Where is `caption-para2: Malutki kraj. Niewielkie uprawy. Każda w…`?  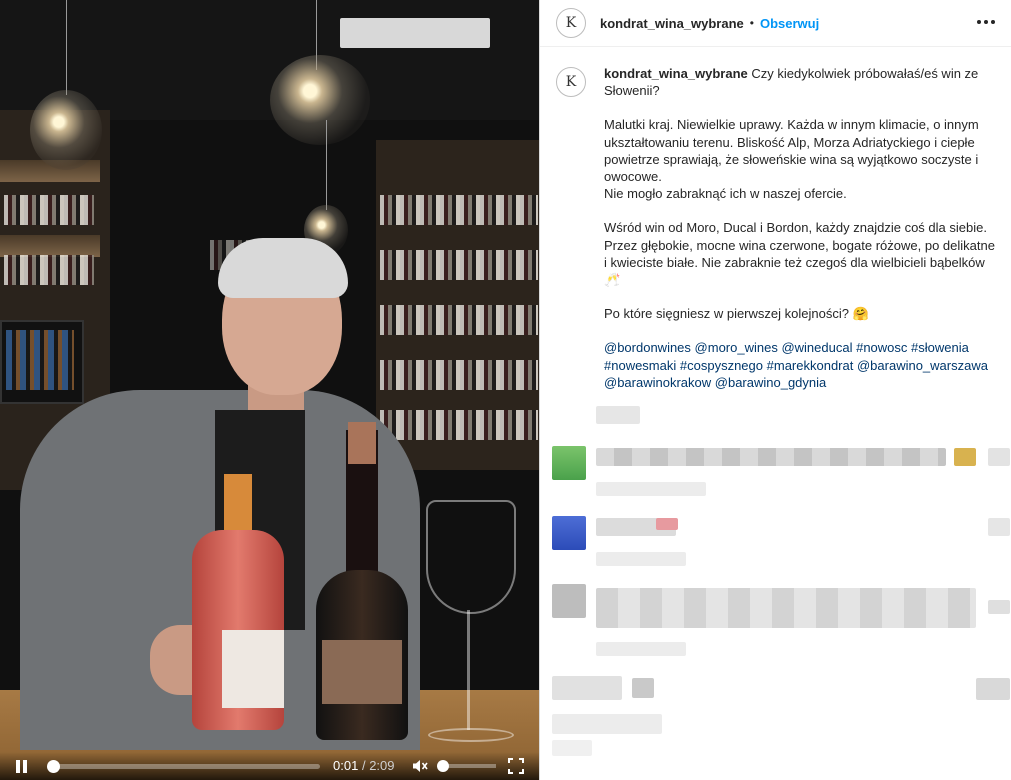 caption-para2: Malutki kraj. Niewielkie uprawy. Każda w… is located at coordinates (791, 151).